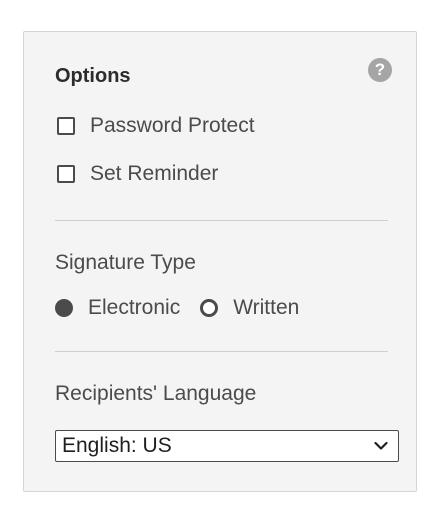  Describe the element at coordinates (134, 307) in the screenshot. I see `radio-electronic-label: Electronic` at that location.